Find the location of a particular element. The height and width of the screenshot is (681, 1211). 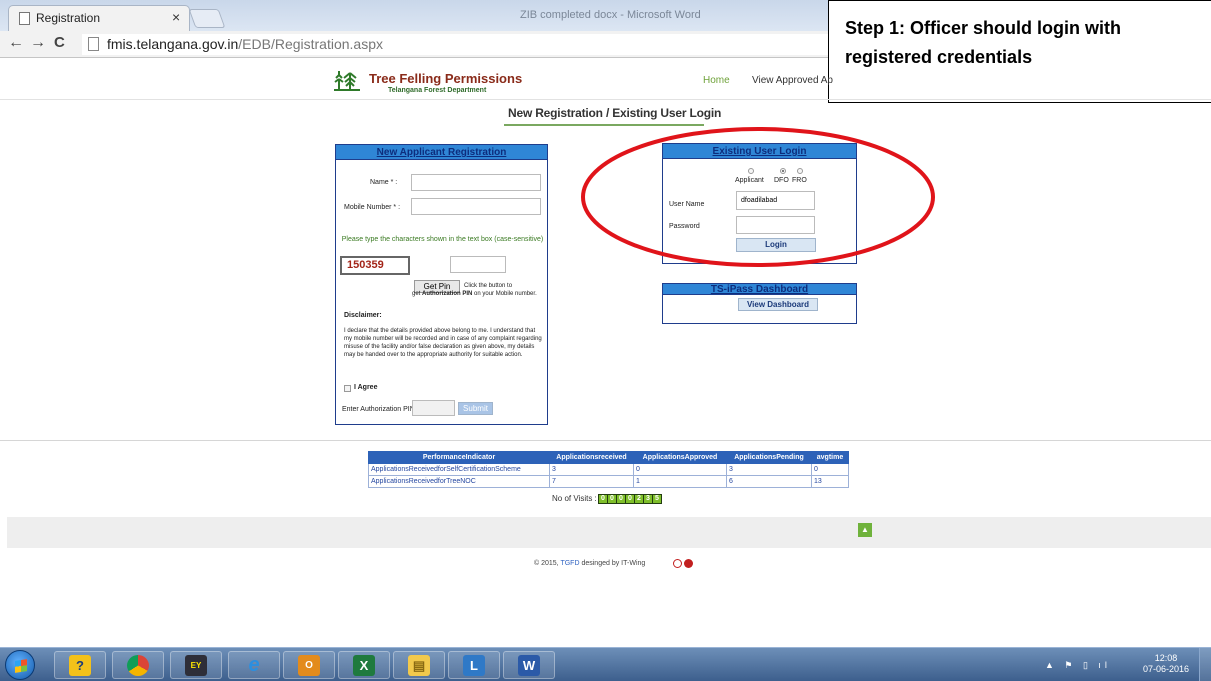

mobile-label: Mobile Number * : is located at coordinates (372, 207).